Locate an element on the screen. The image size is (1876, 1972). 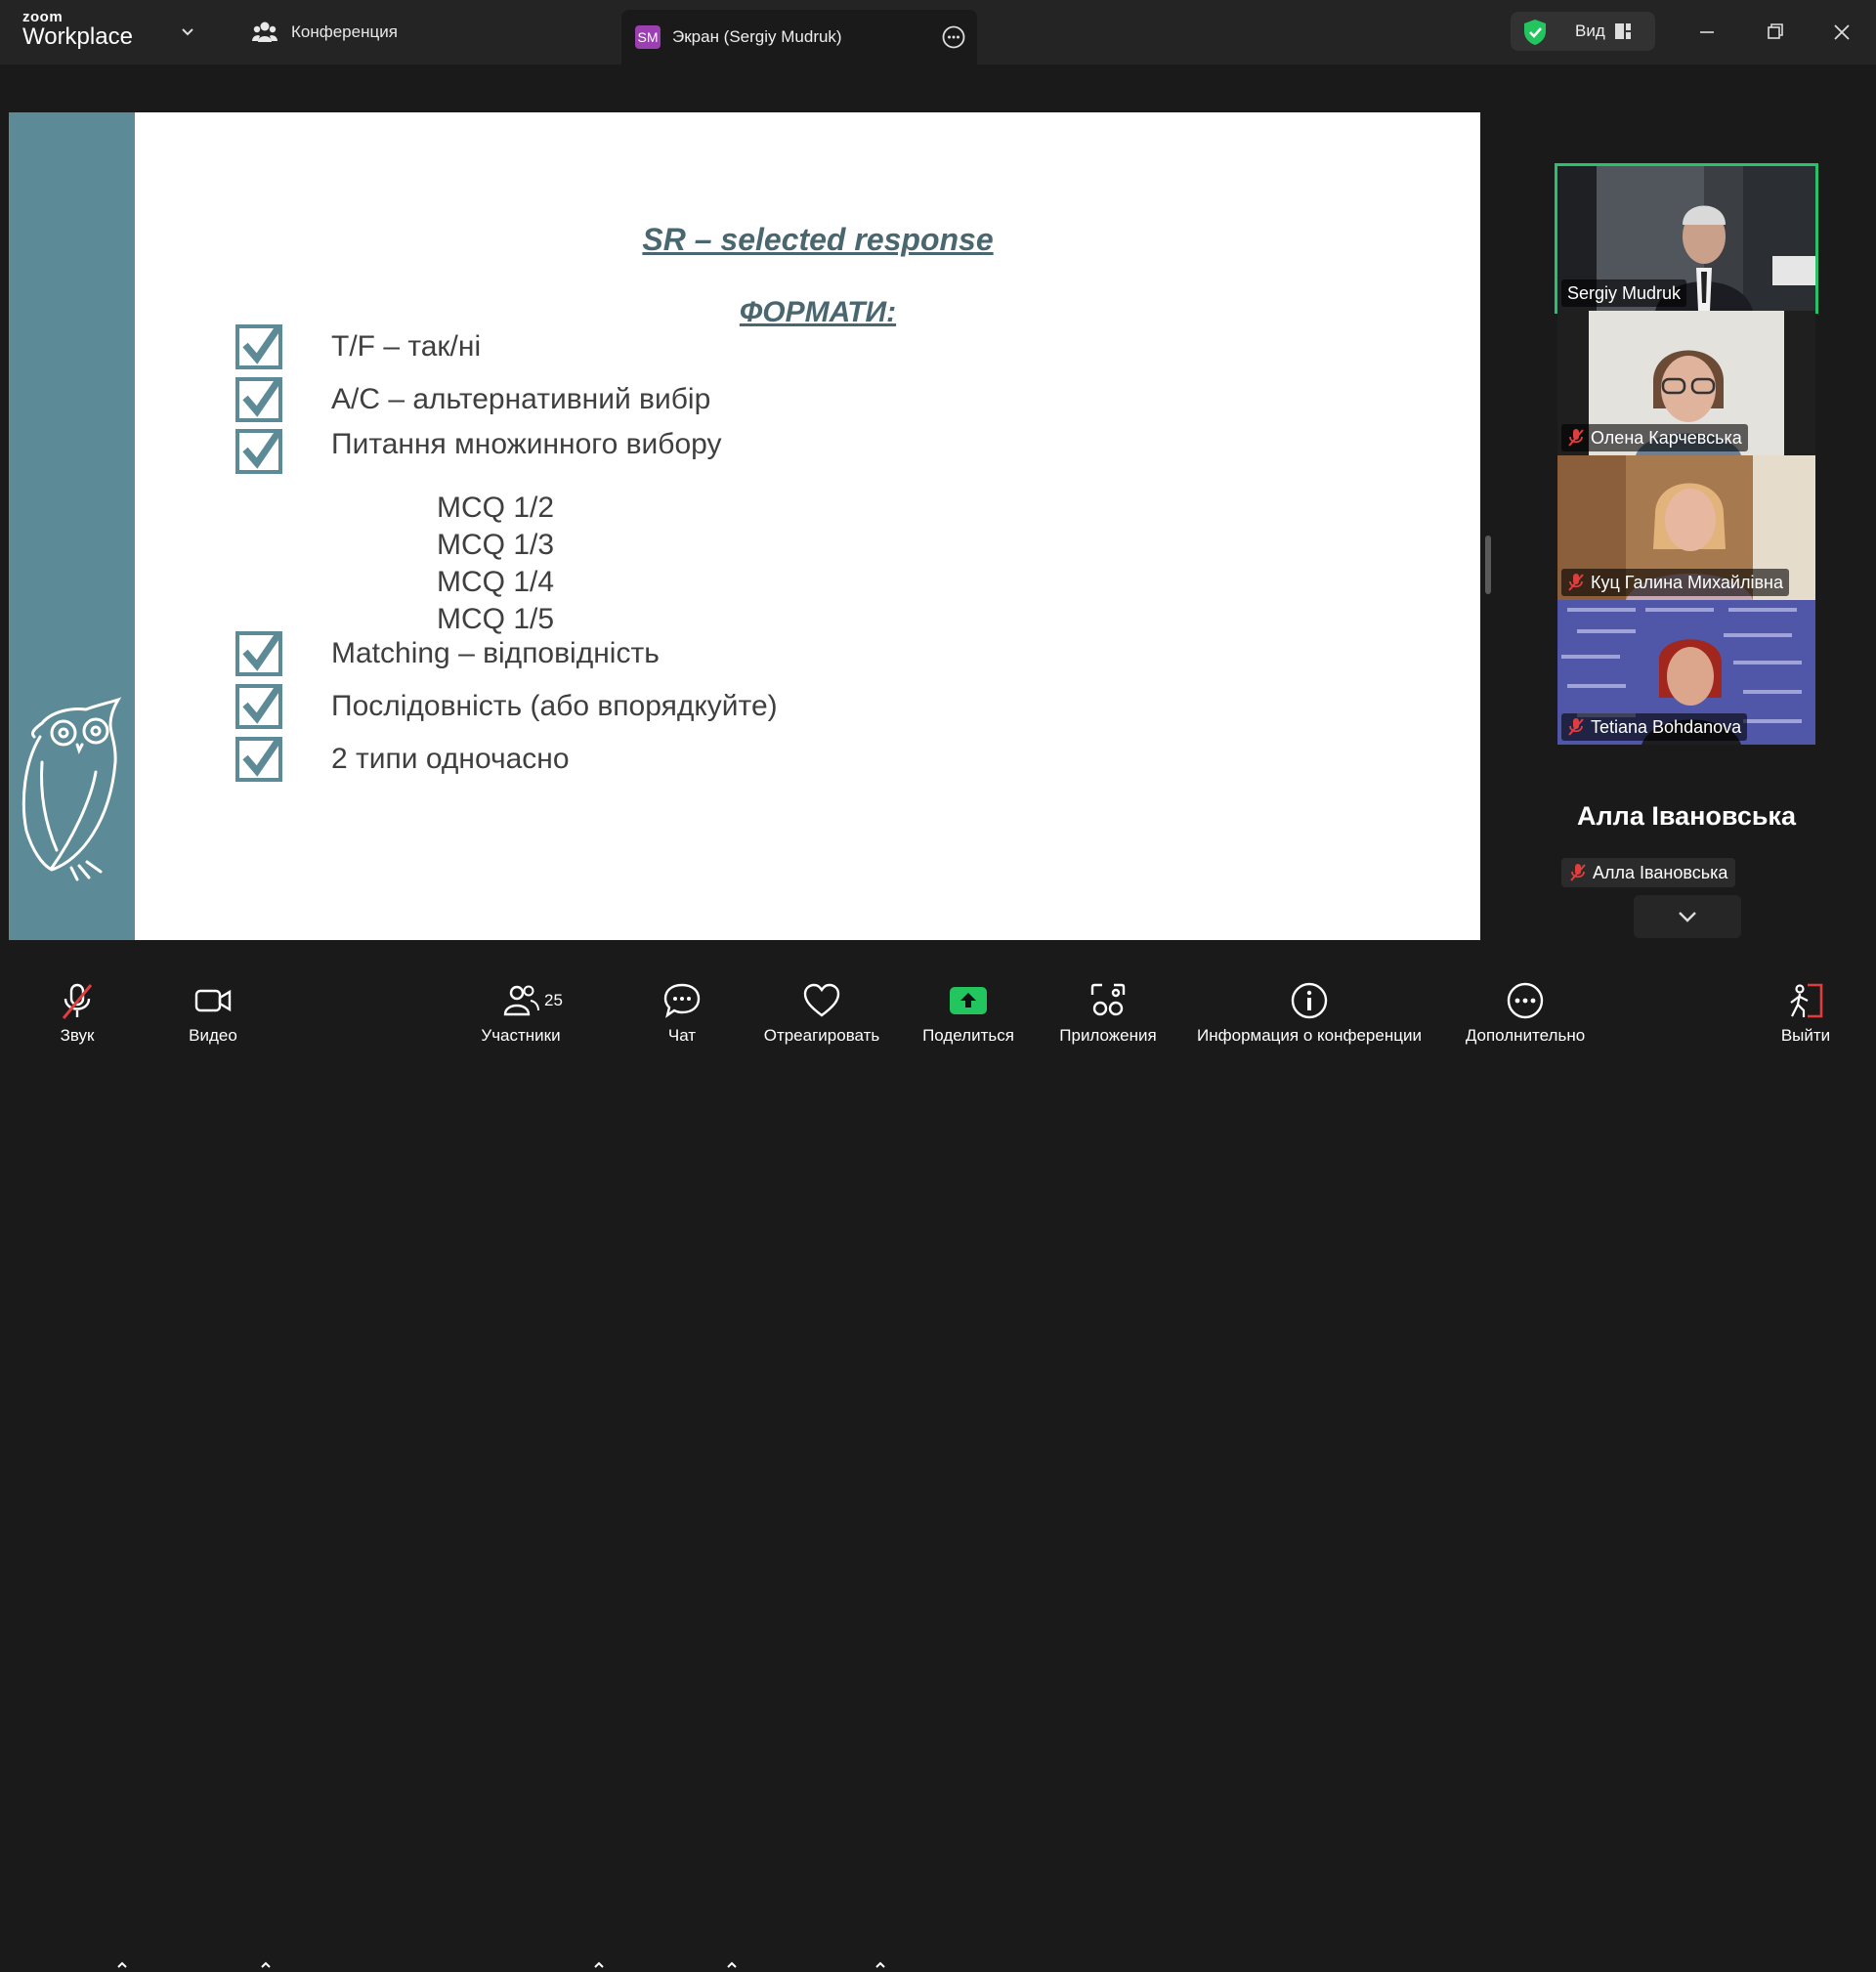
video-tile-olena-karchevska: Олена Карчевська is located at coordinates (1686, 383).